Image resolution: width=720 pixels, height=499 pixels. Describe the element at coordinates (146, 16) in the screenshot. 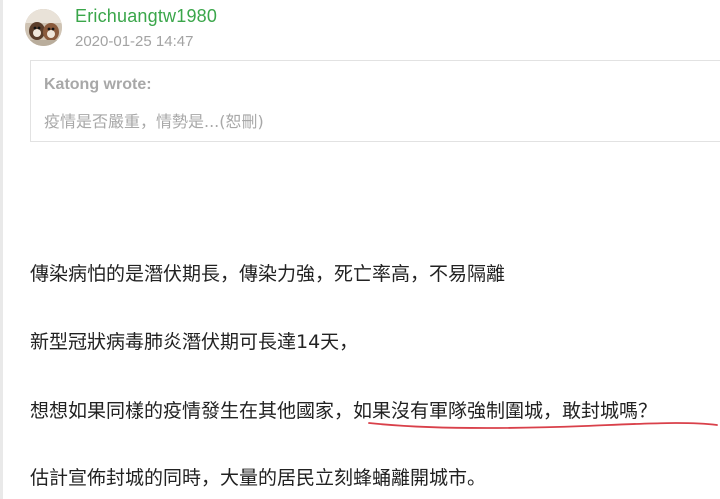

I see `username-link: Erichuangtw1980` at that location.